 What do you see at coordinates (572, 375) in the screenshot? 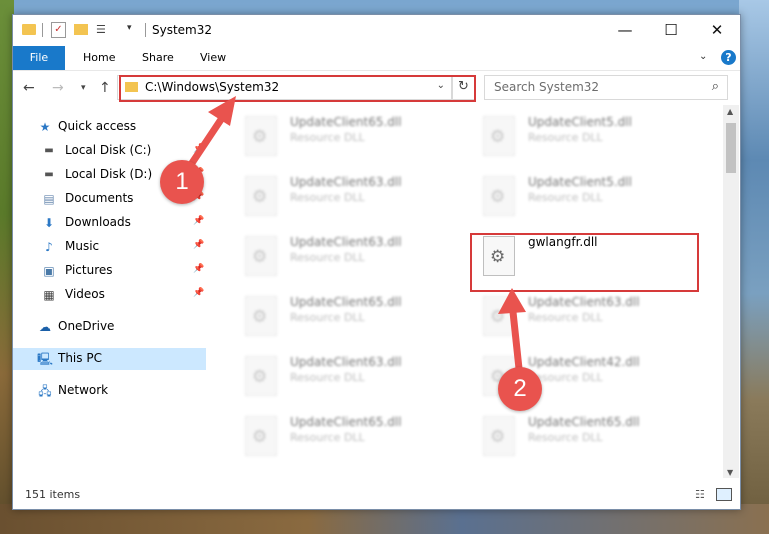
I see `file-tile: ⚙ UpdateClient42.dll Resource DLL` at bounding box center [572, 375].